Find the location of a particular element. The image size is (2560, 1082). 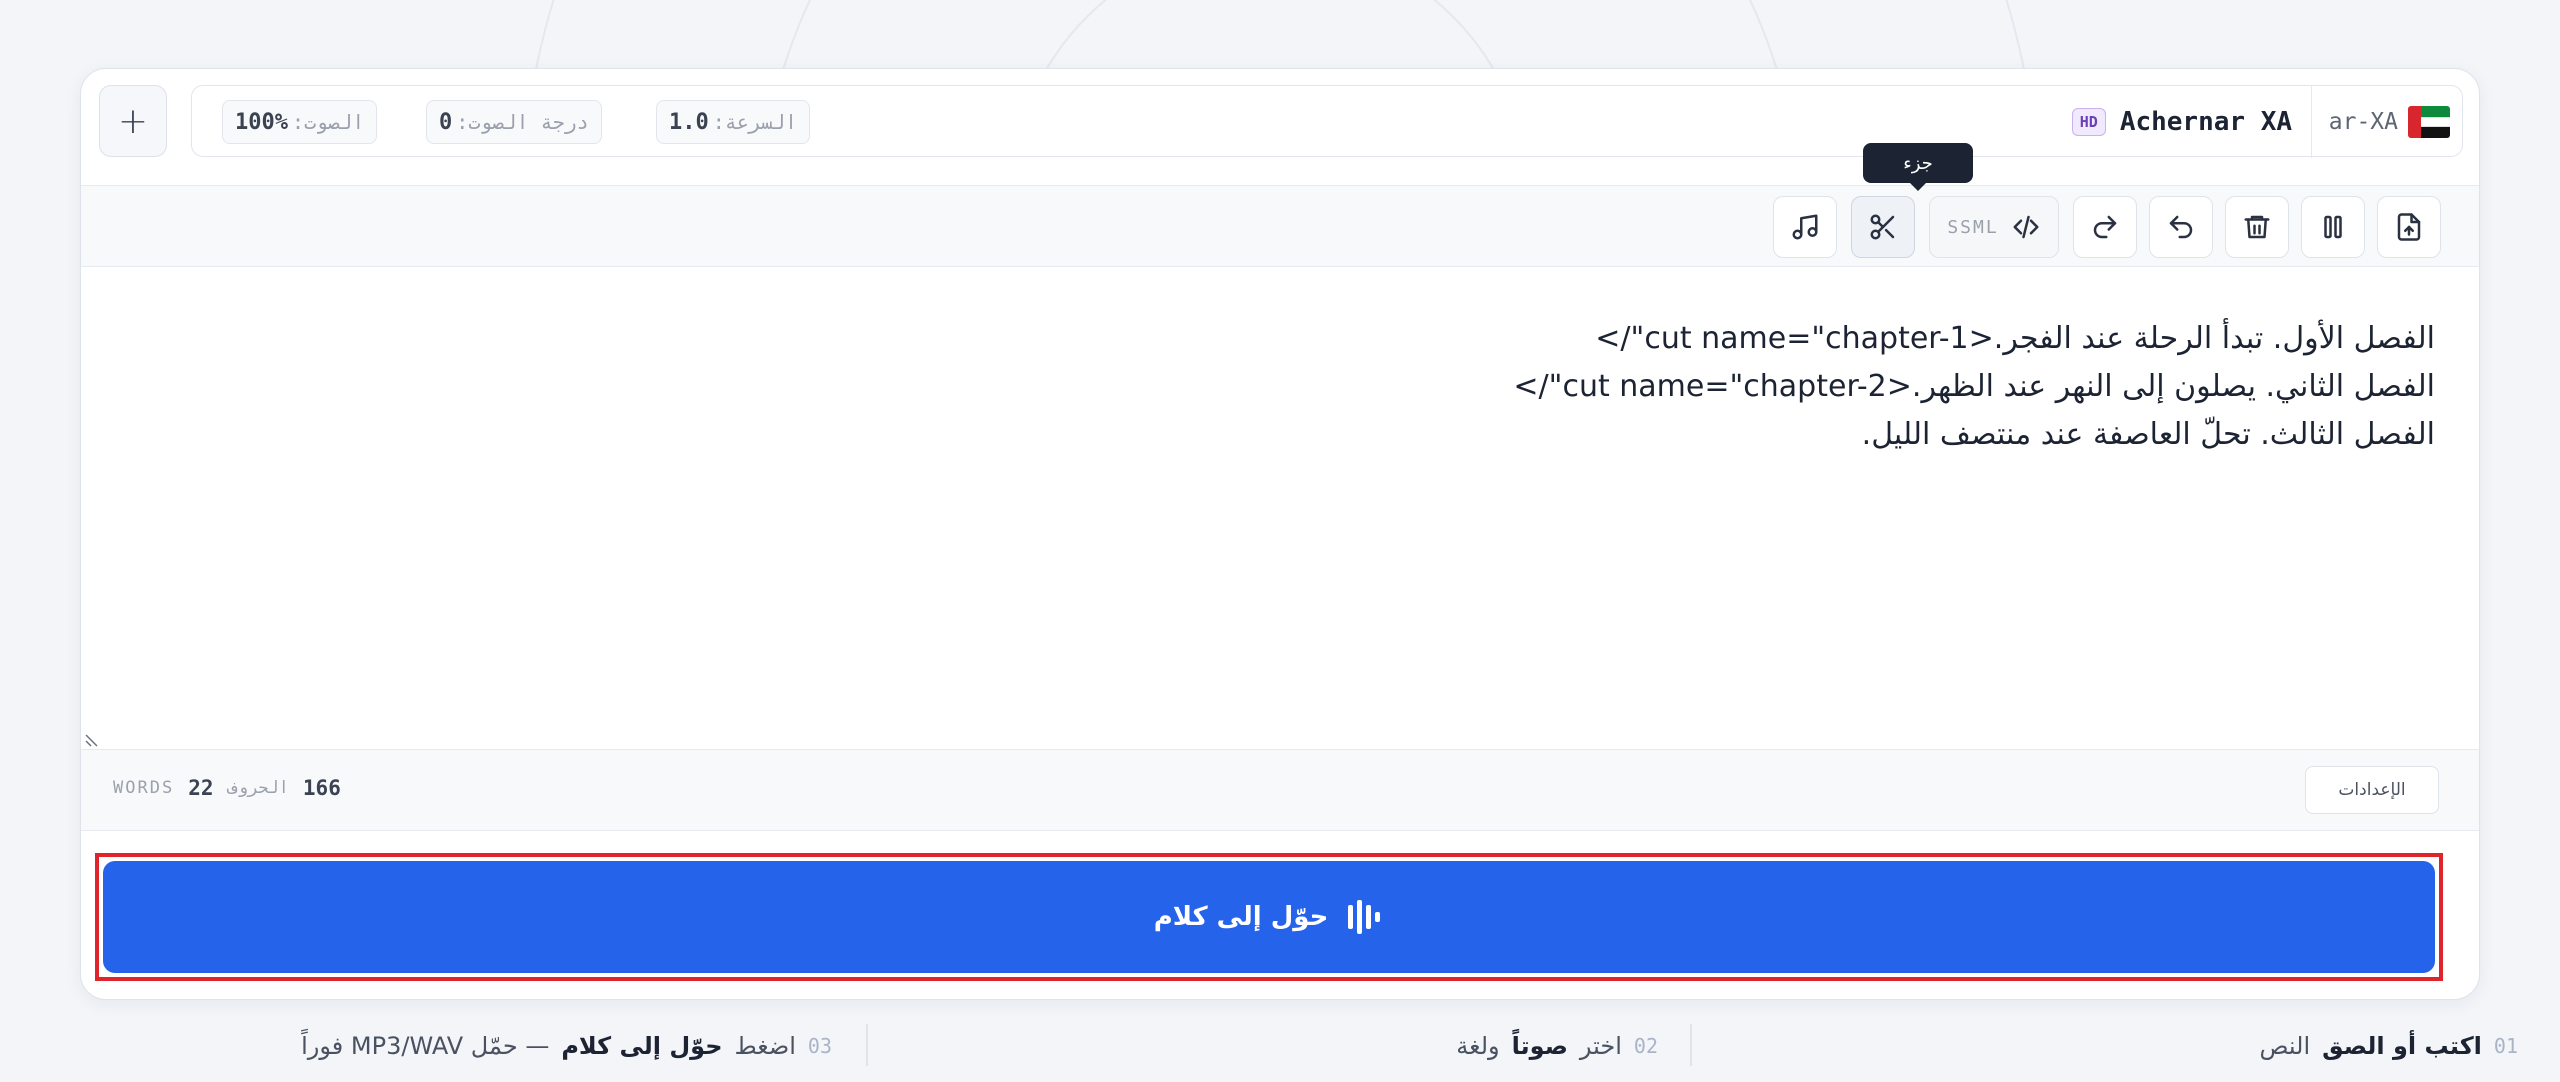

editor-toolbar: SSML is located at coordinates (1280, 226).